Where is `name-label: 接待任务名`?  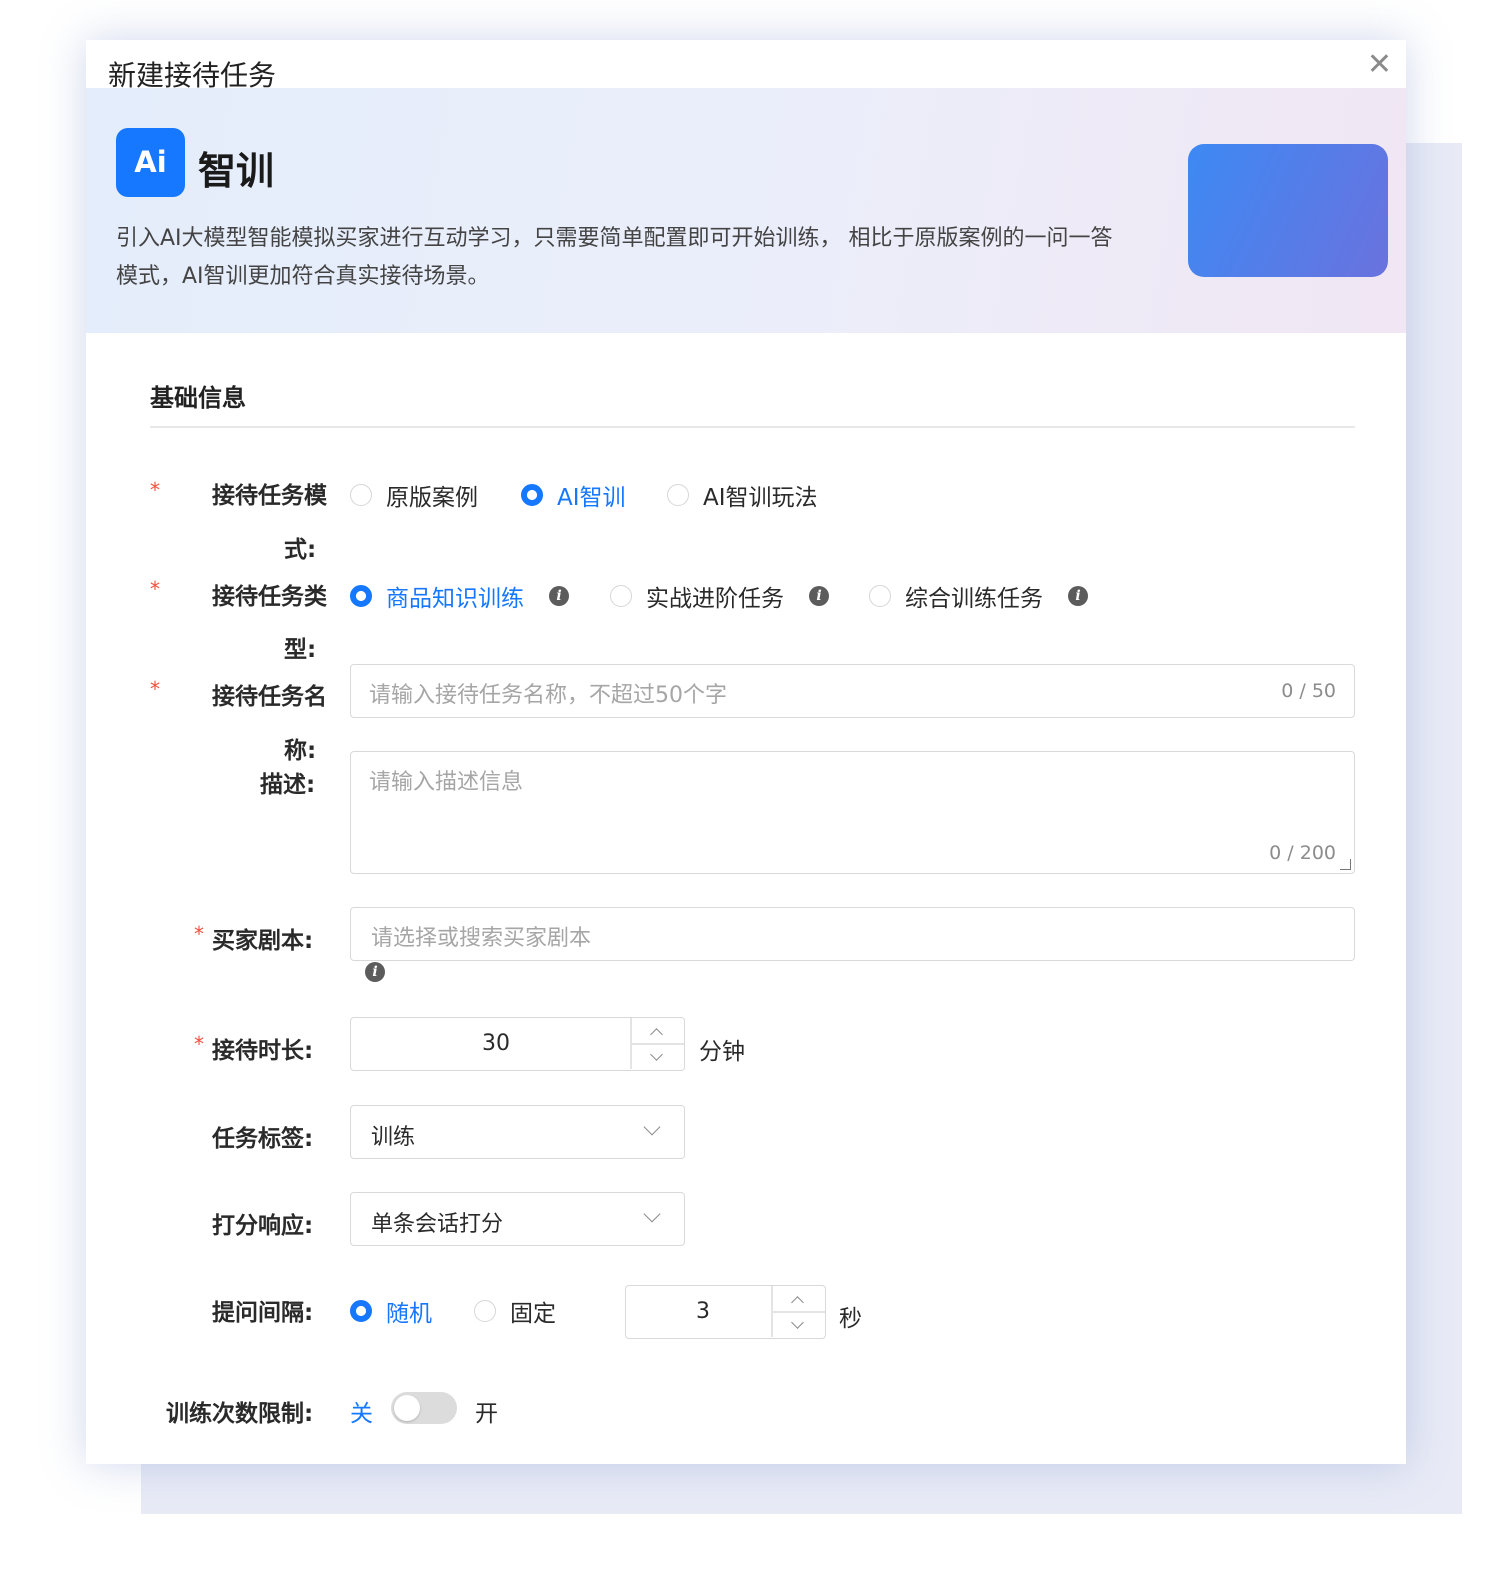 name-label: 接待任务名 is located at coordinates (269, 697).